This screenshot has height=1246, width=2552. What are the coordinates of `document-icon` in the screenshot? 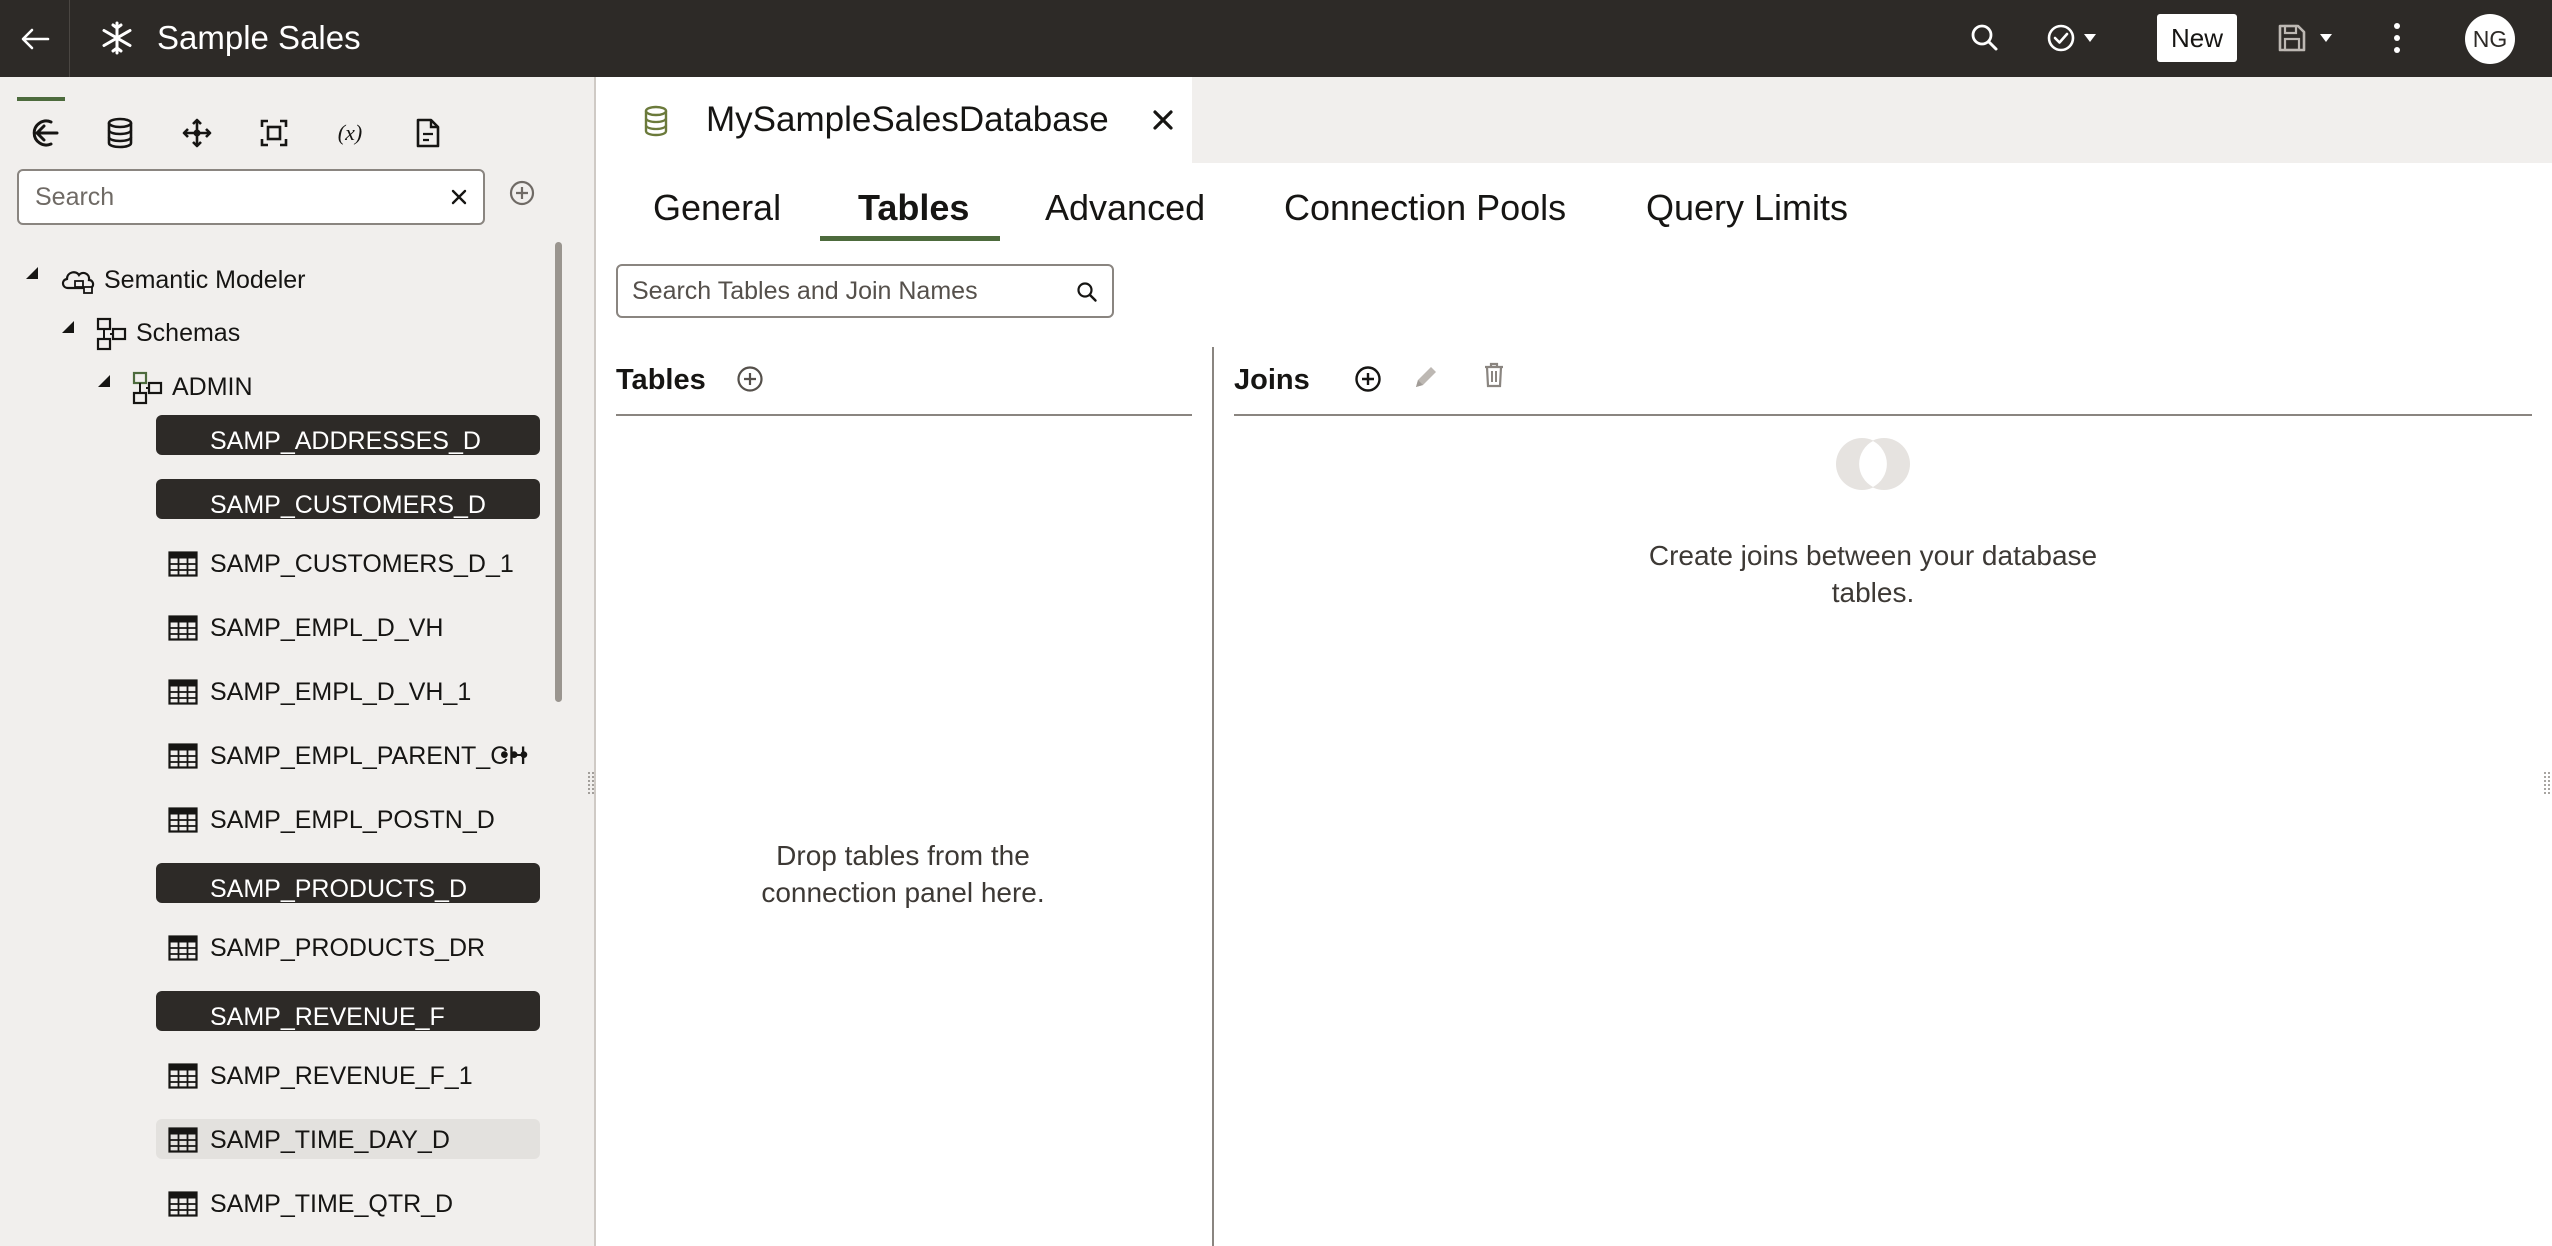 It's located at (428, 133).